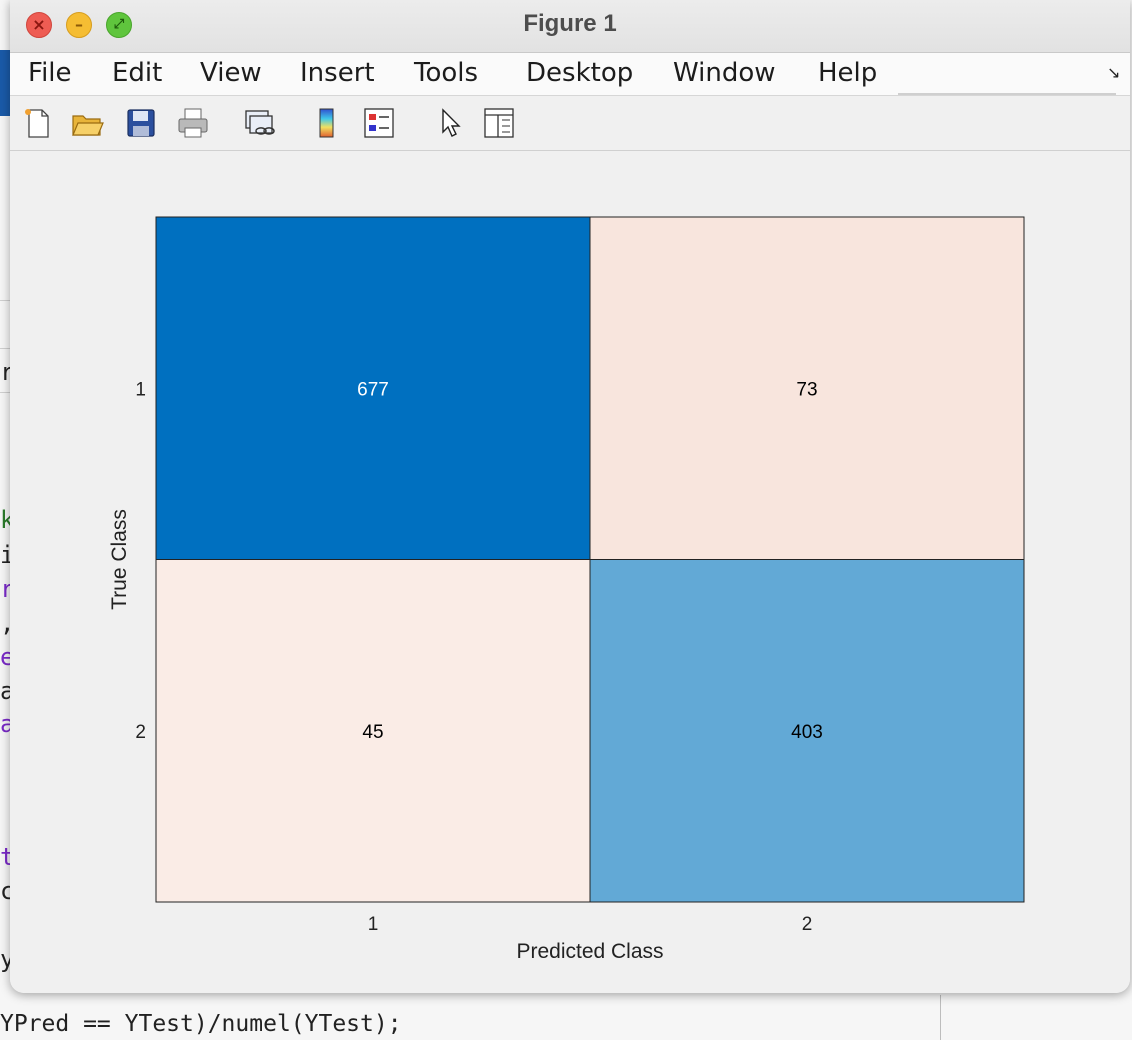 This screenshot has width=1132, height=1040. Describe the element at coordinates (1113, 72) in the screenshot. I see `dock-arrow-icon: ↘` at that location.